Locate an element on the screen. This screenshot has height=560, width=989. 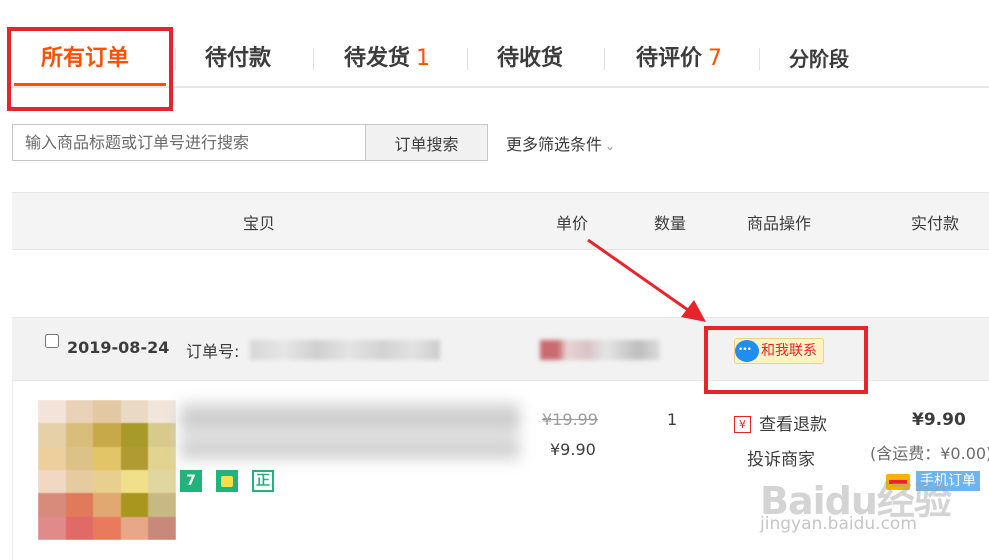
refund-yen-icon: ¥ is located at coordinates (742, 424).